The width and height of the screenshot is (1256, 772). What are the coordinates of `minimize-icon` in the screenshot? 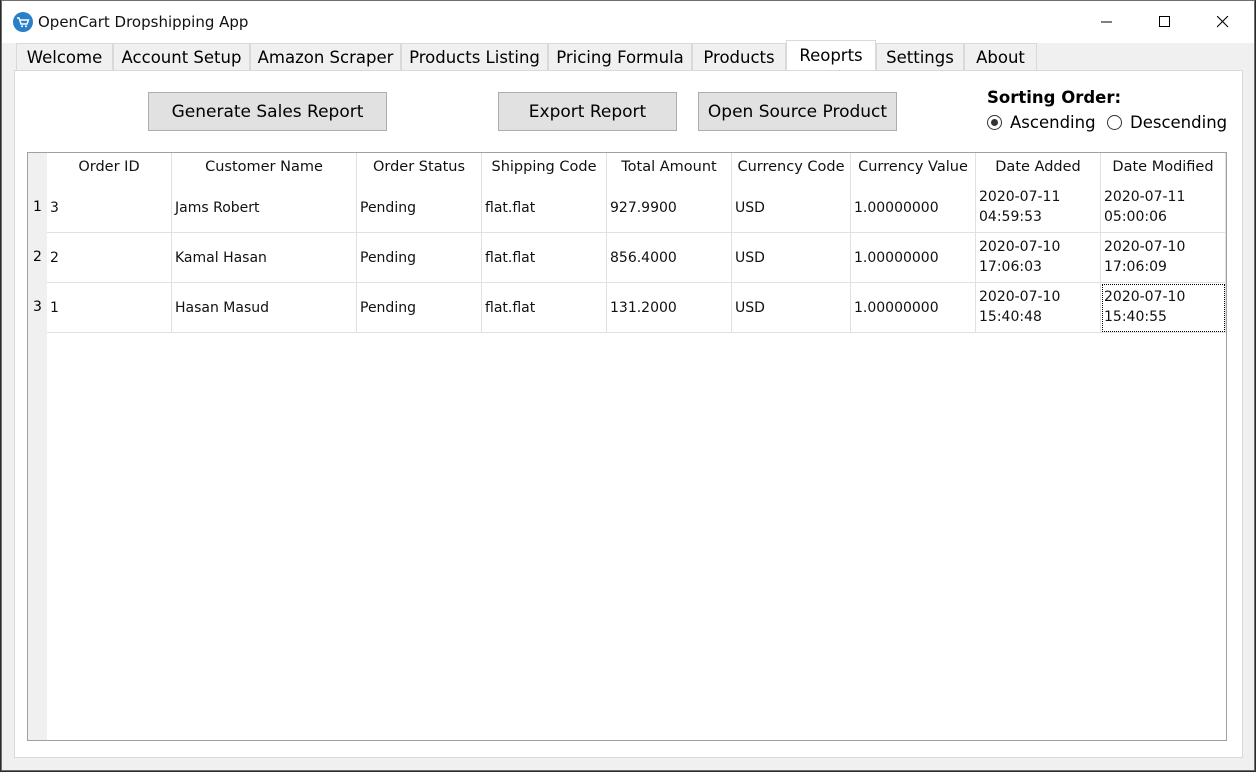 It's located at (1106, 22).